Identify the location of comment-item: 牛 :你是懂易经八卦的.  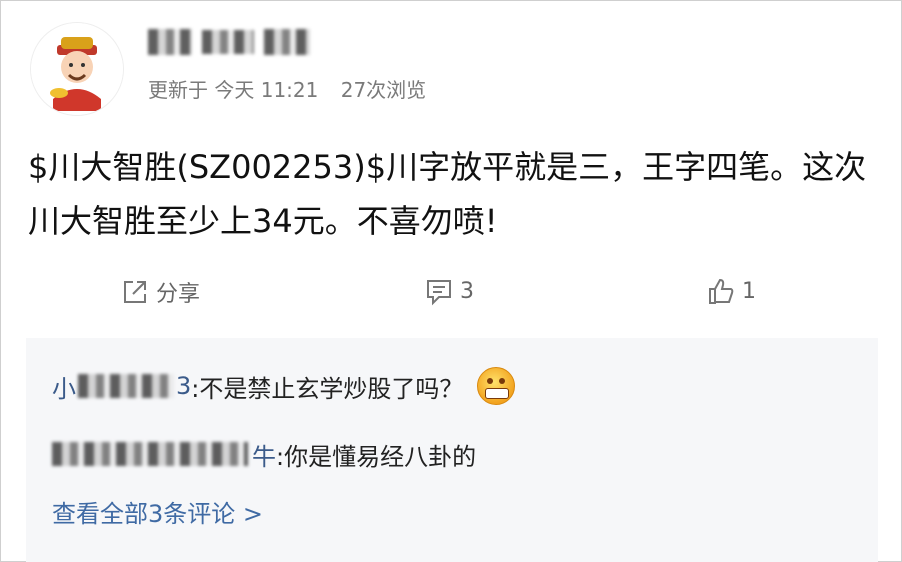
(264, 454).